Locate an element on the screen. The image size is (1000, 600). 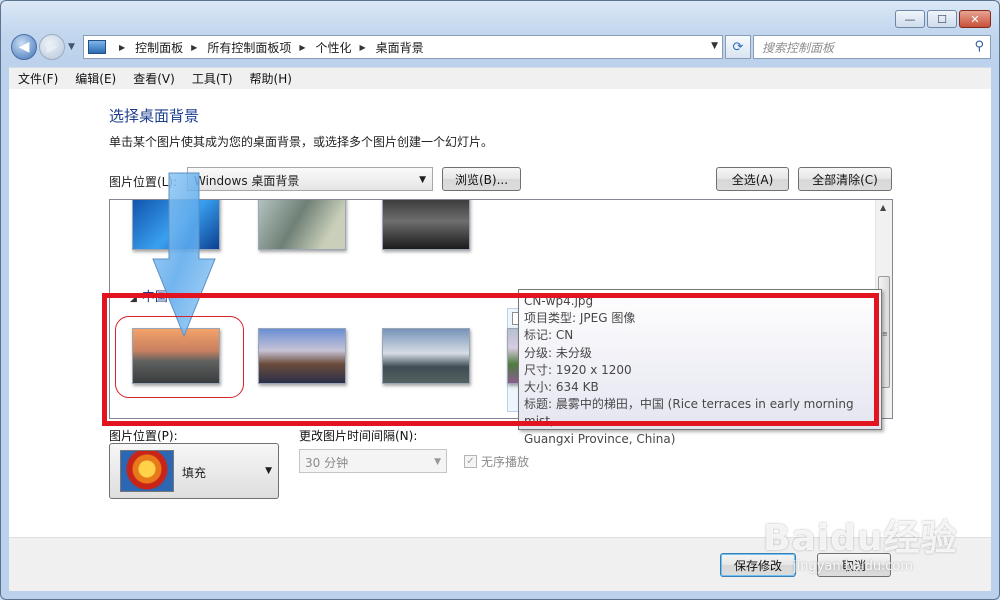
menu-bar: 文件(F) 编辑(E) 查看(V) 工具(T) 帮助(H) is located at coordinates (500, 78).